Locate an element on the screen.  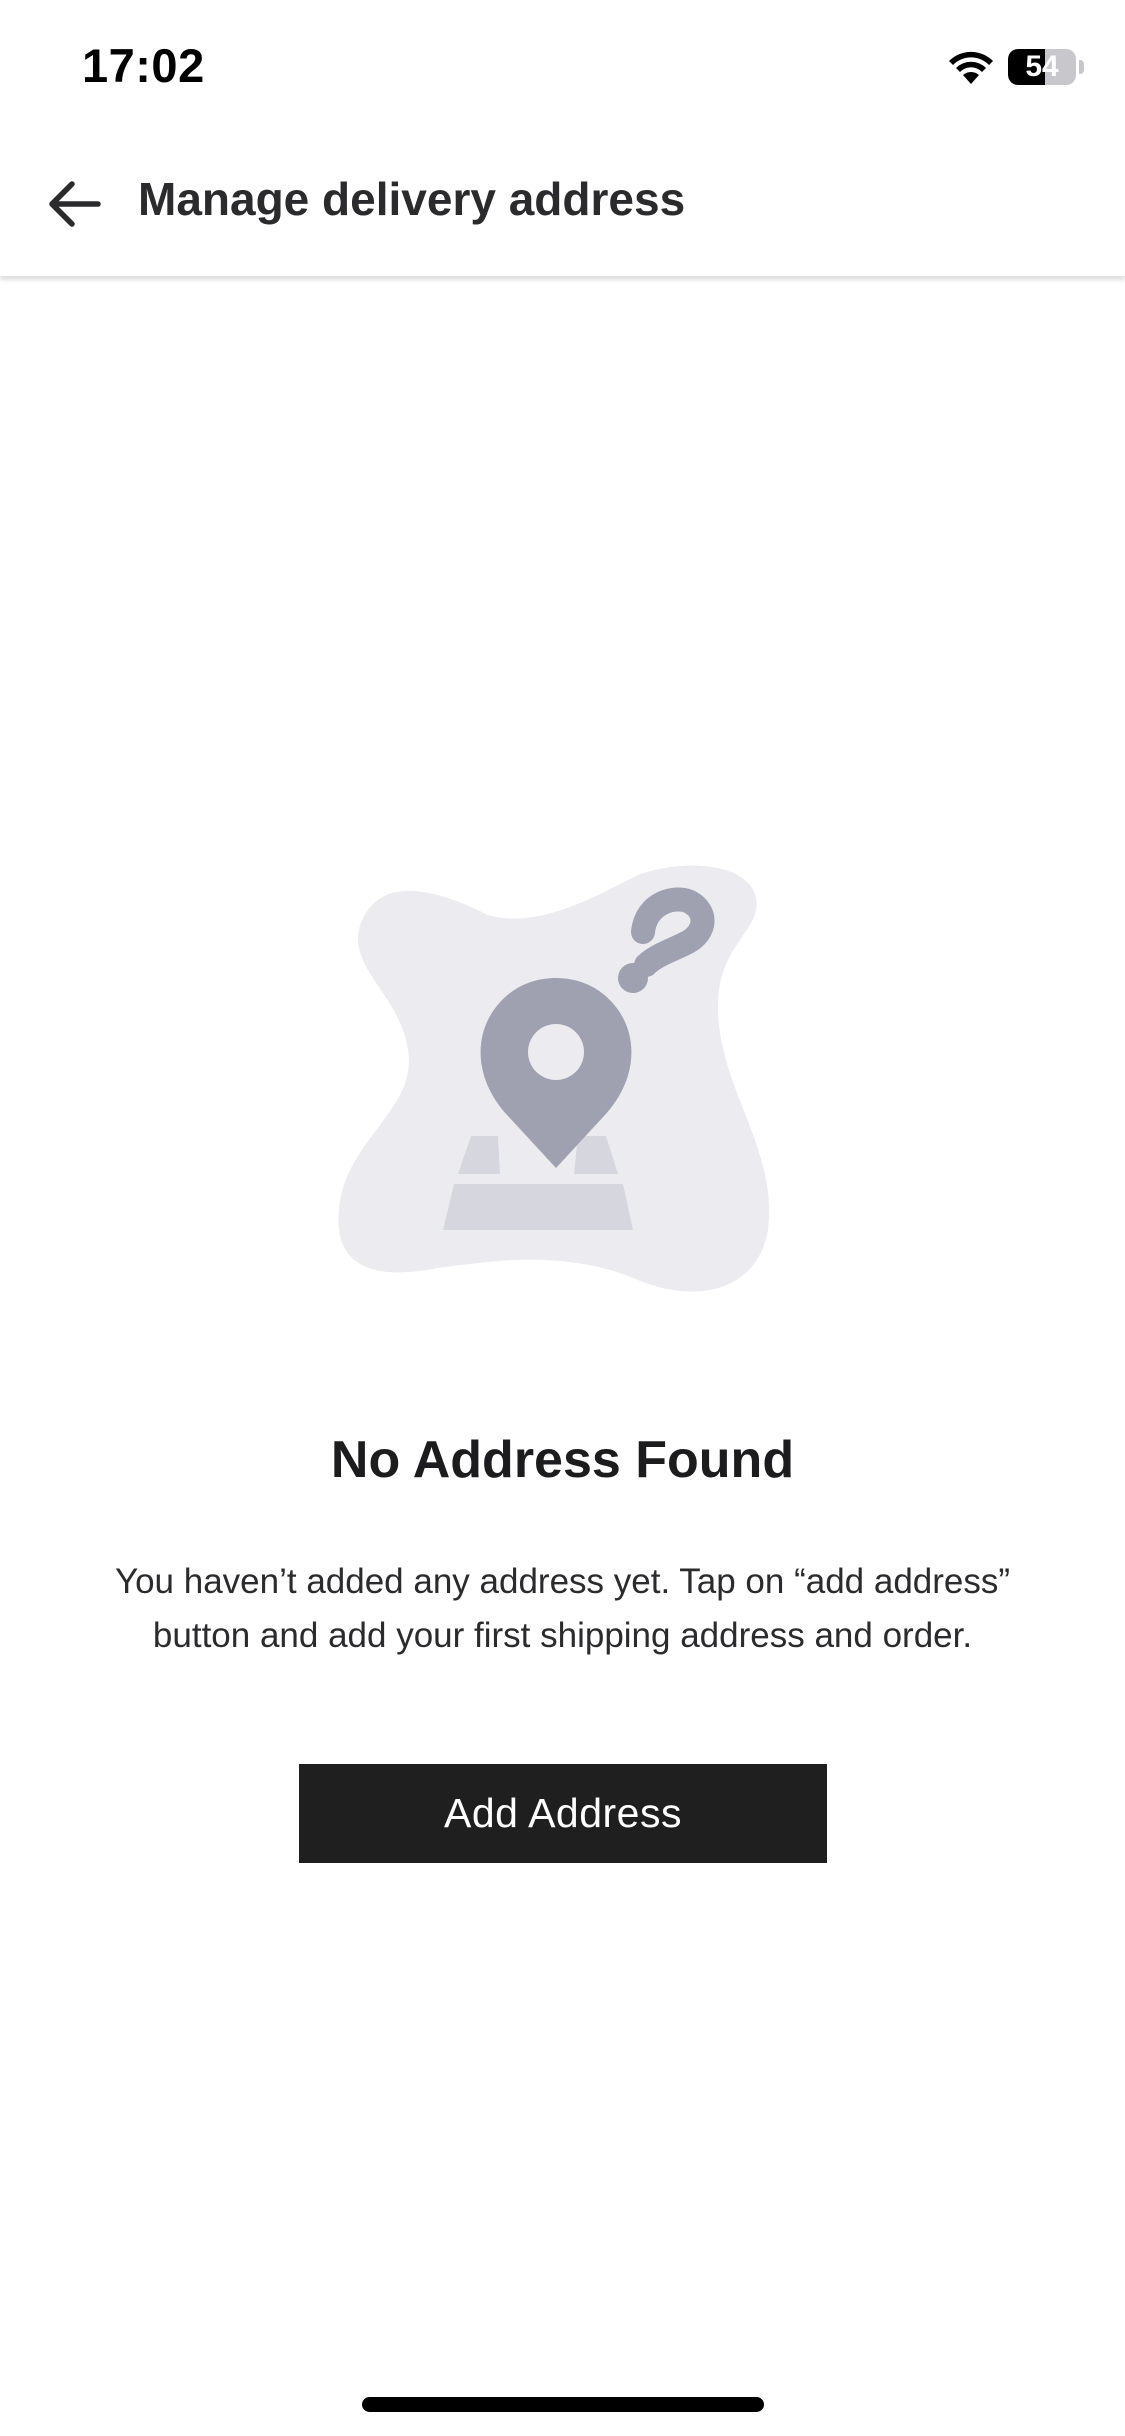
home-indicator is located at coordinates (563, 2404).